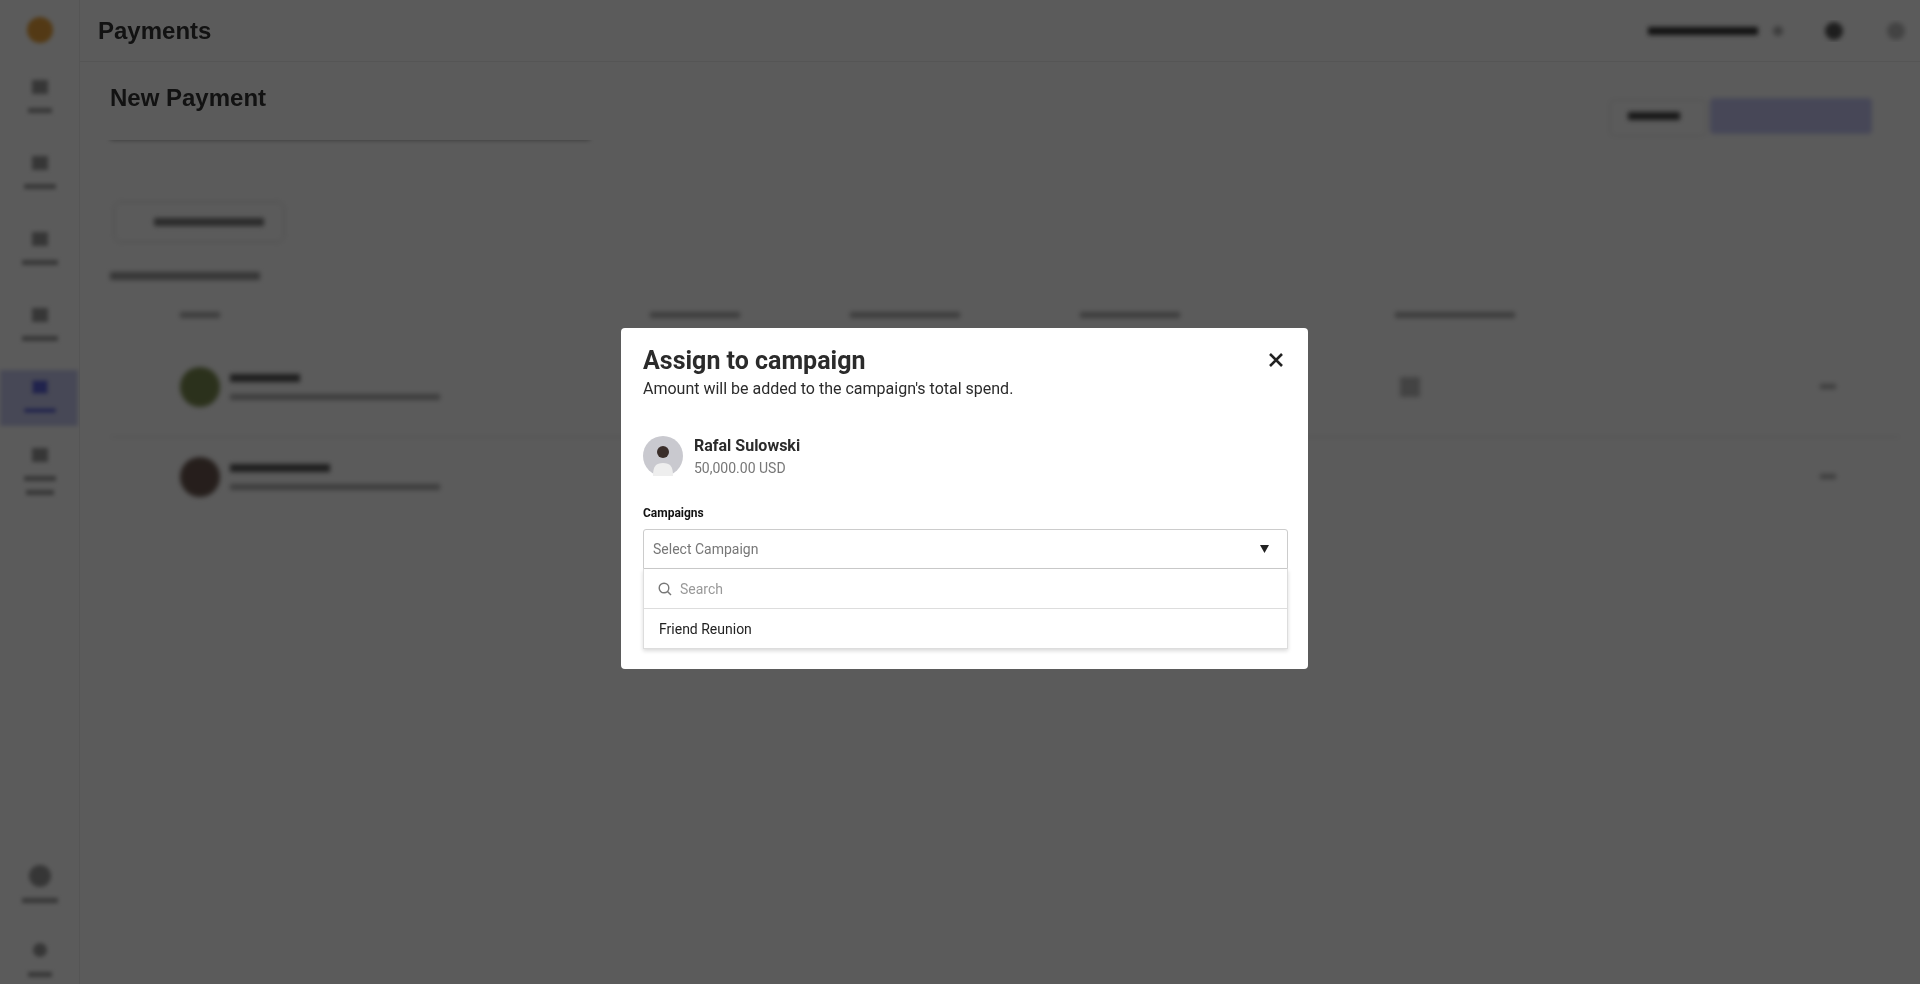  I want to click on campaign-select: Select Campaign, so click(965, 549).